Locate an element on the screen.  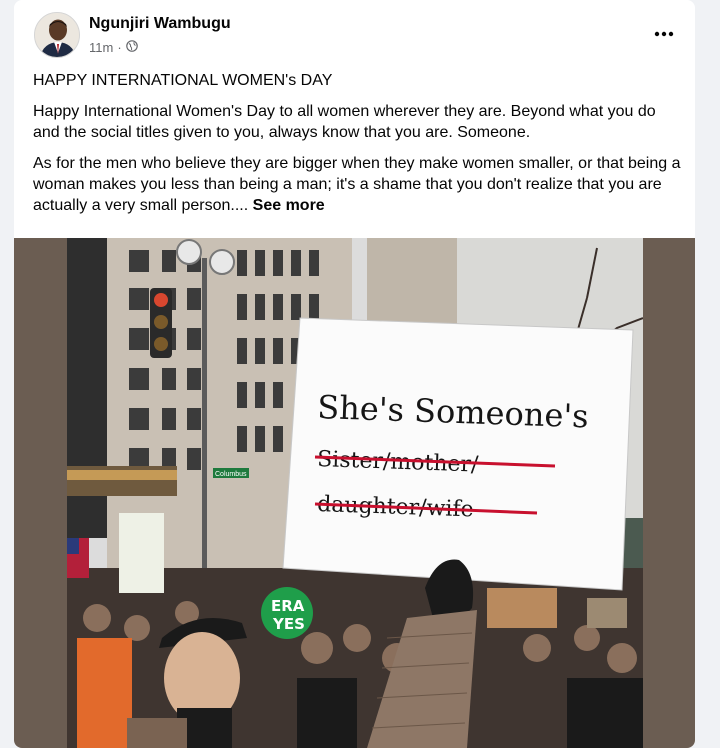
more-options-button is located at coordinates (664, 33).